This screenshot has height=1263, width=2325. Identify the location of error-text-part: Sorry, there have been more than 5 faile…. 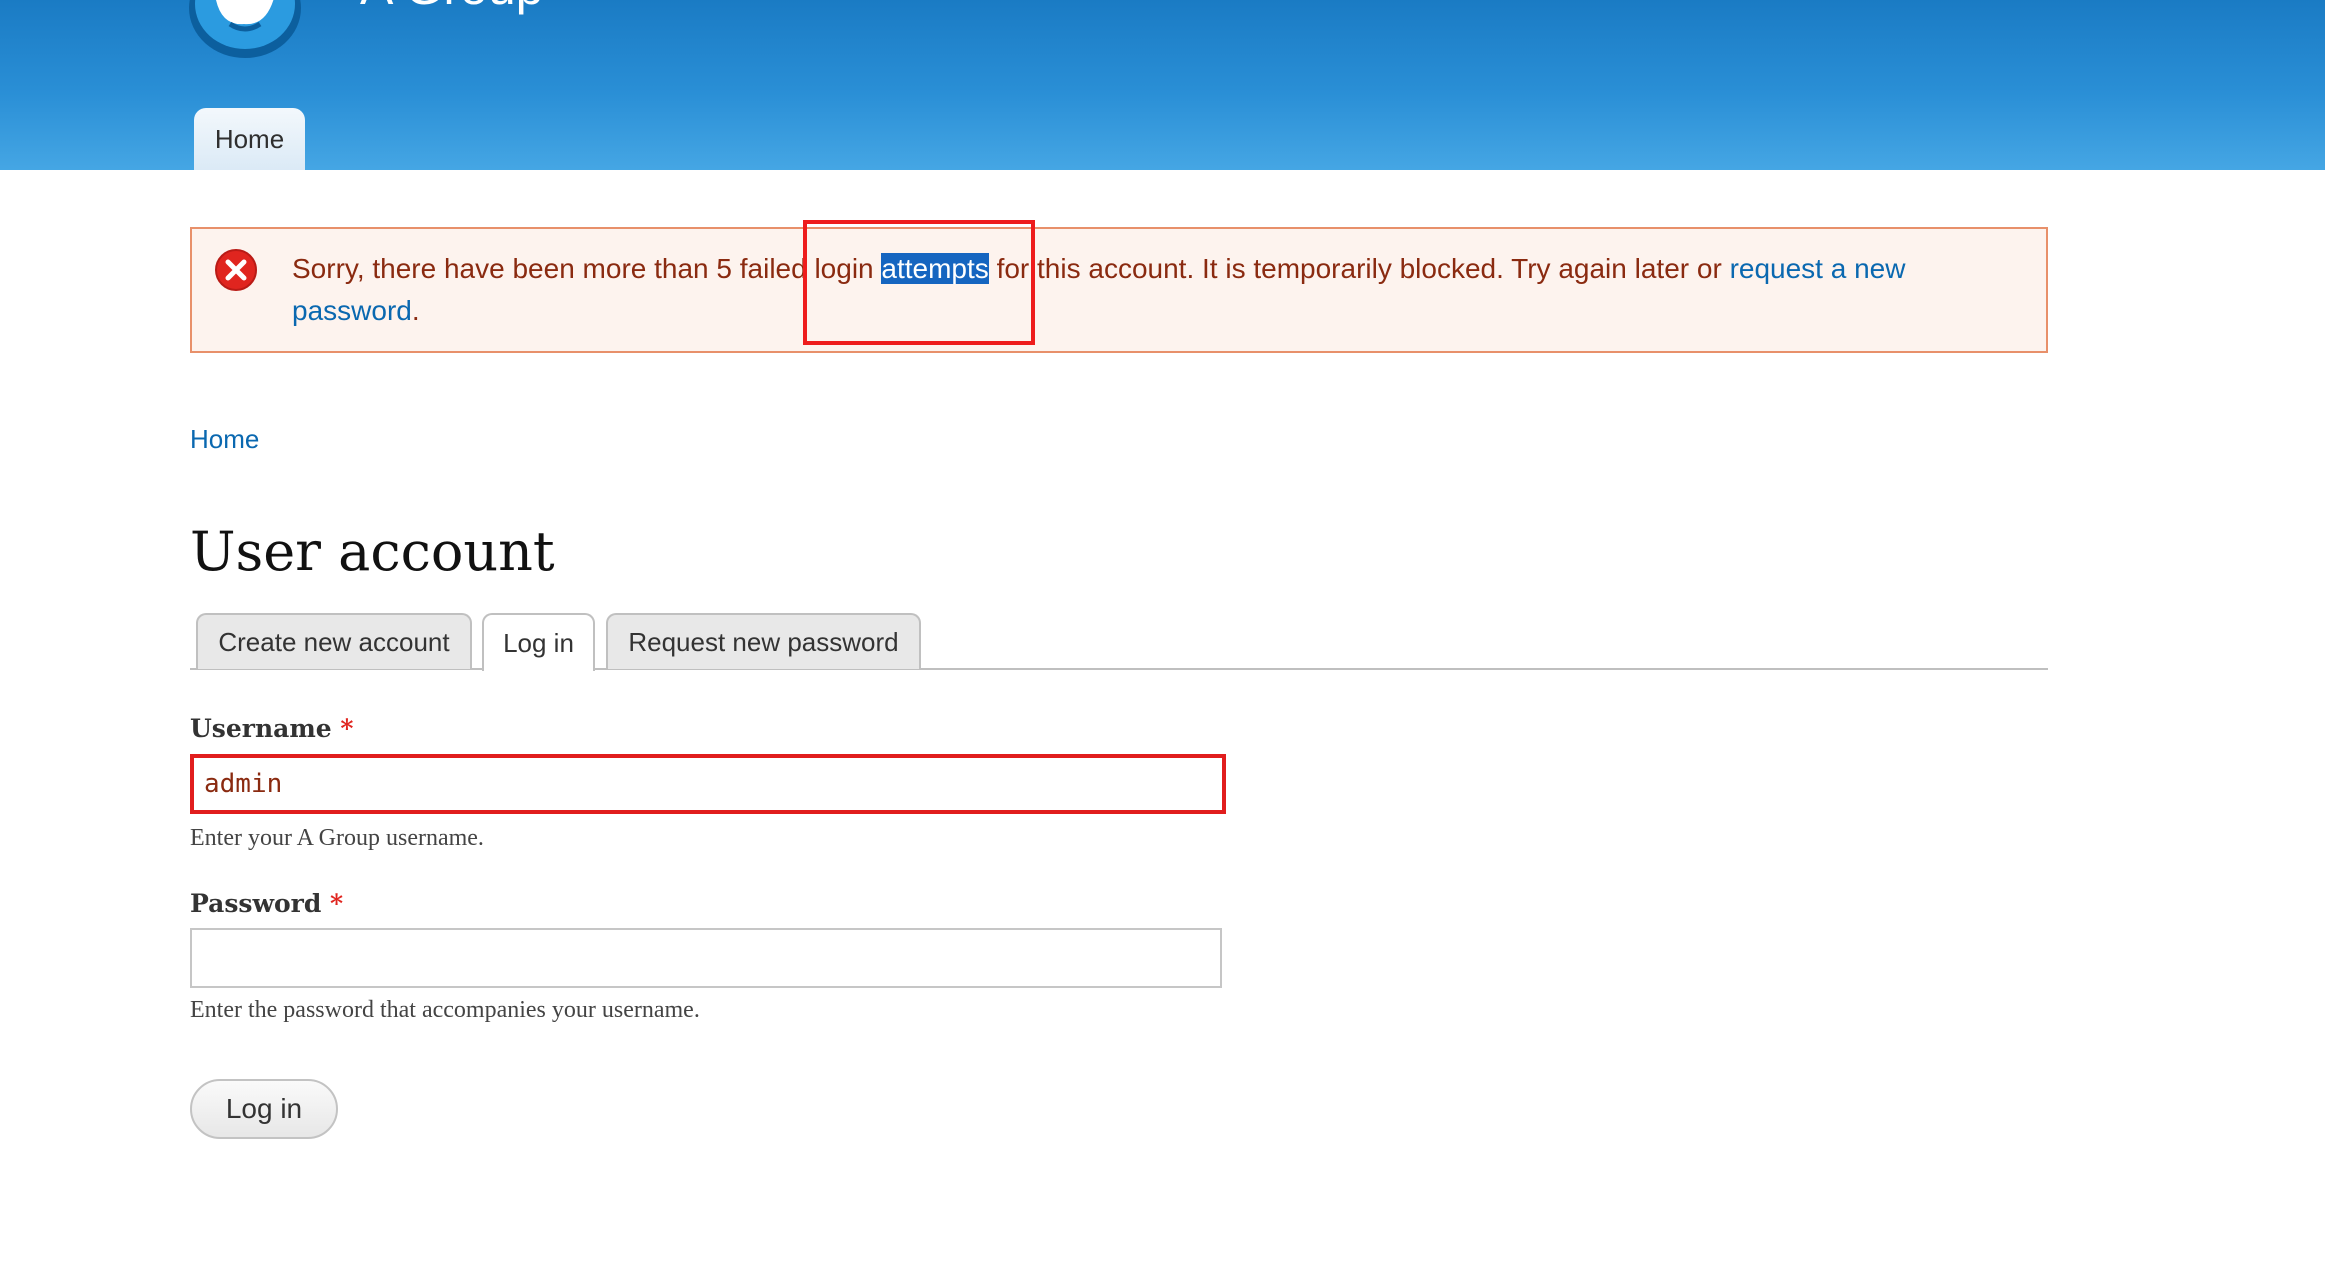
(587, 268).